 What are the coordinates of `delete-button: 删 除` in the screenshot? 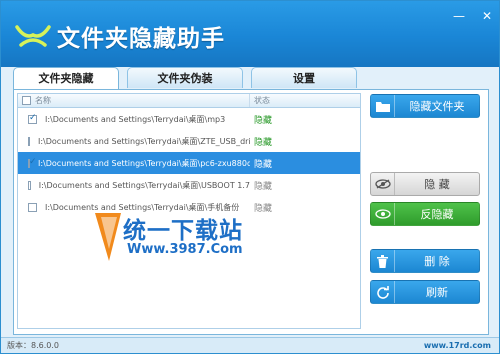 It's located at (425, 261).